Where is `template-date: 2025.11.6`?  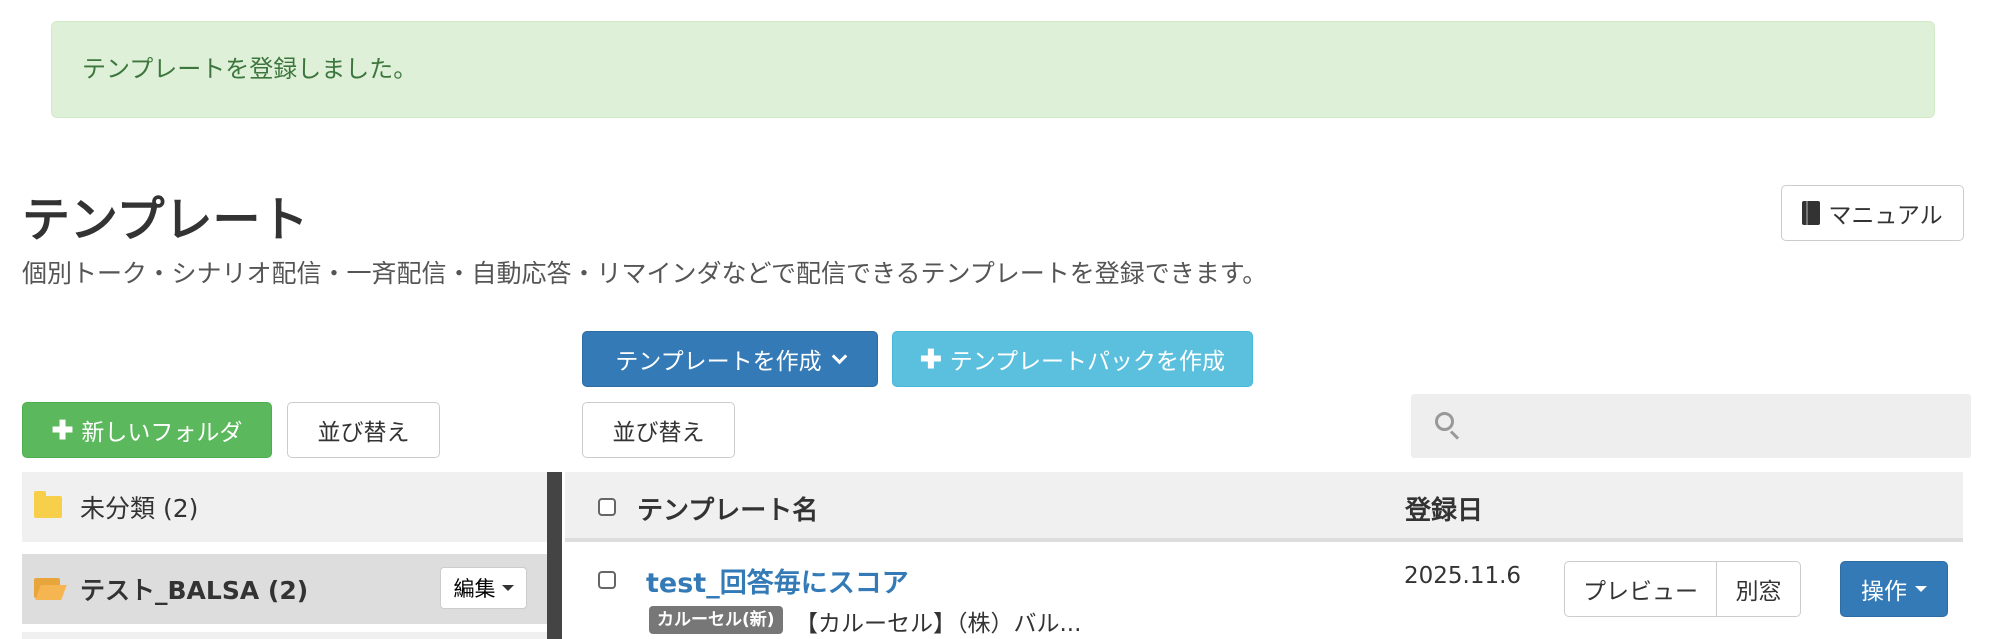
template-date: 2025.11.6 is located at coordinates (1463, 576).